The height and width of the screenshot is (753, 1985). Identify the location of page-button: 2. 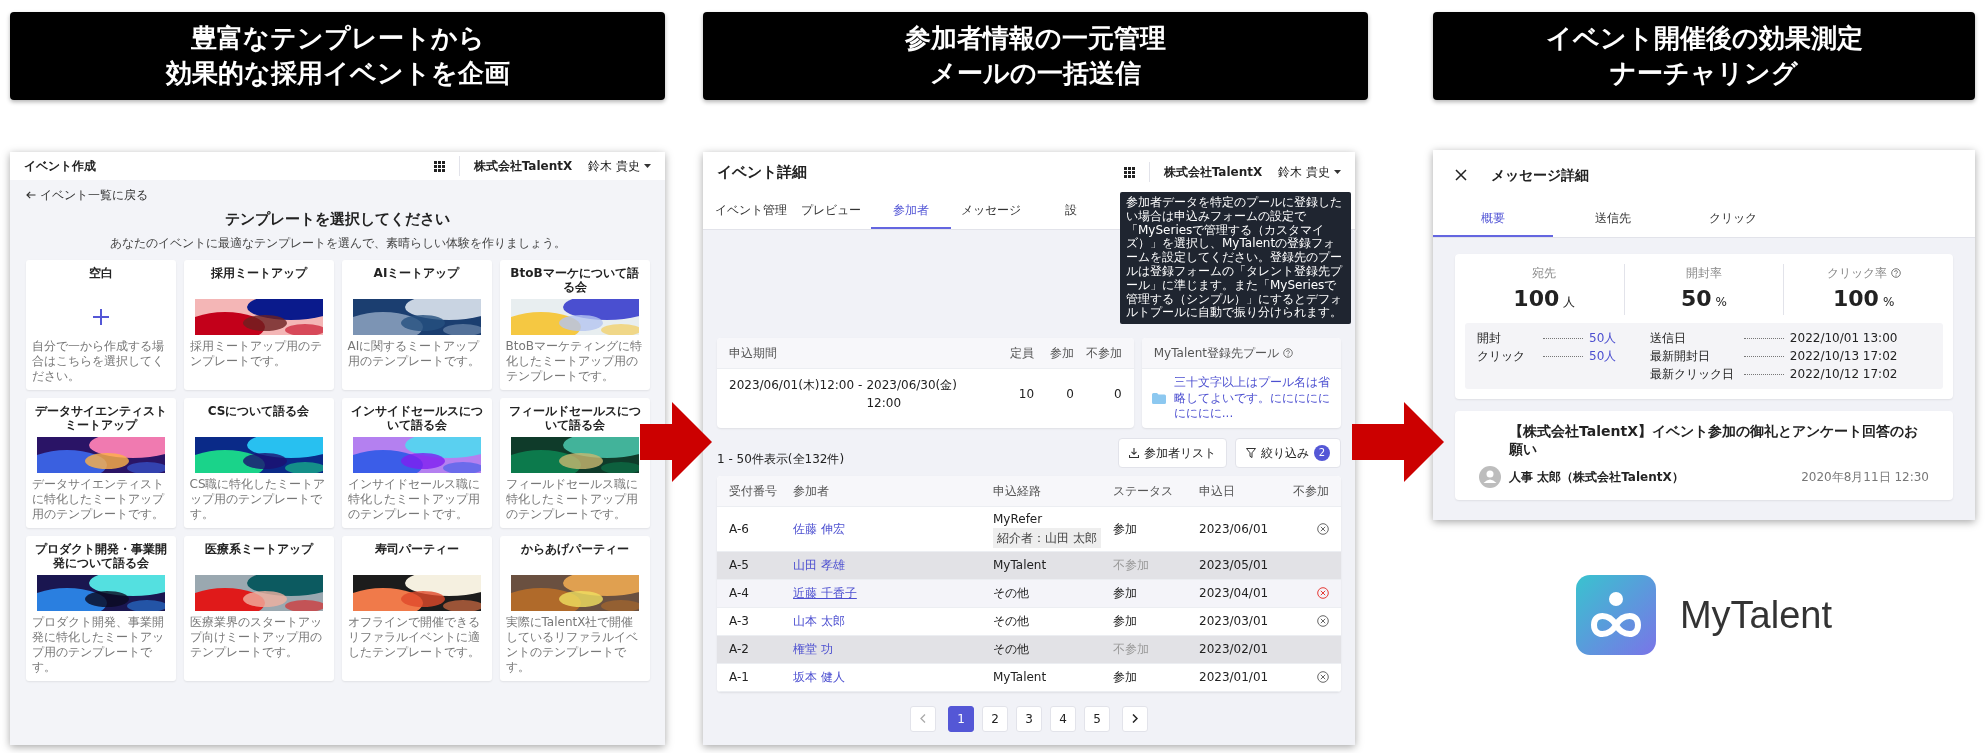
(995, 718).